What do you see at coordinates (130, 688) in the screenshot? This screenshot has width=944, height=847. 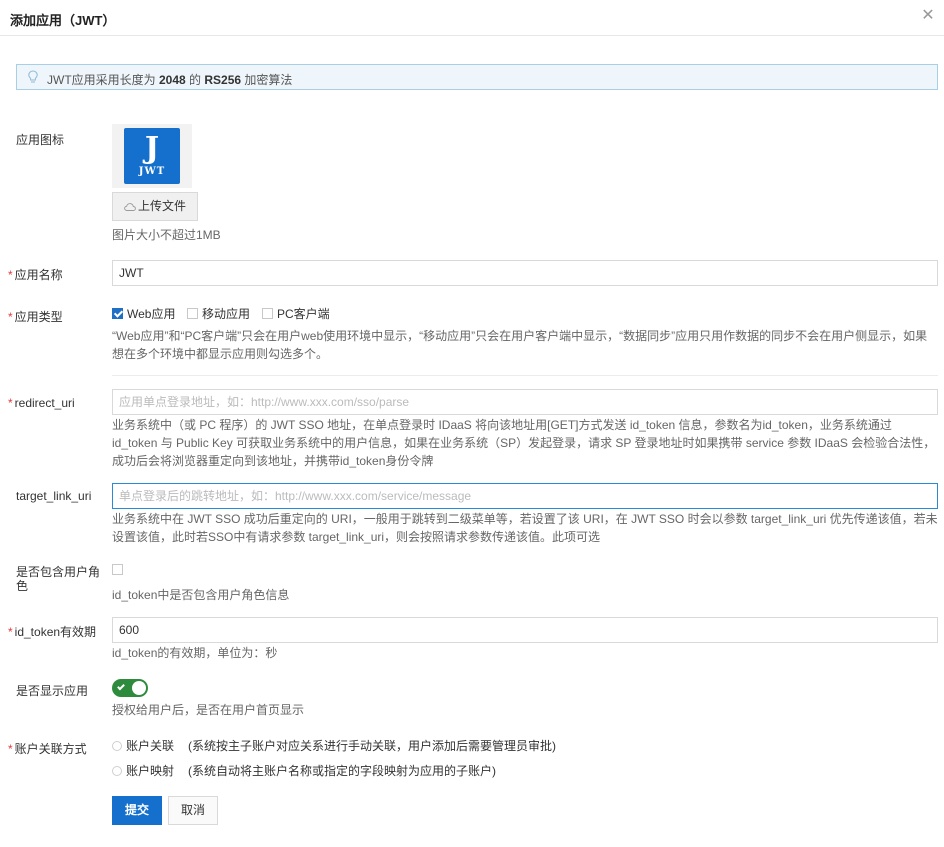 I see `display-app-toggle` at bounding box center [130, 688].